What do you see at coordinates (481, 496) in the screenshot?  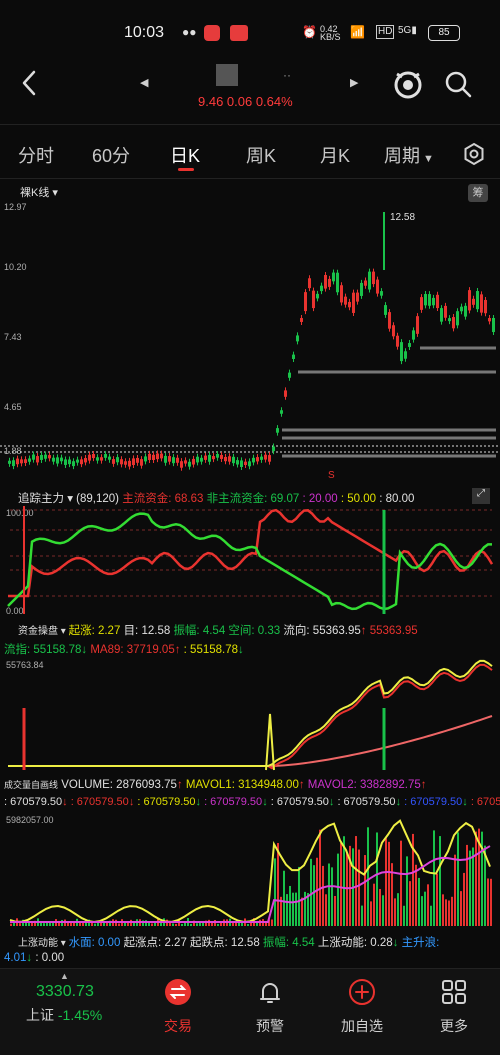 I see `expand-icon: ⤢` at bounding box center [481, 496].